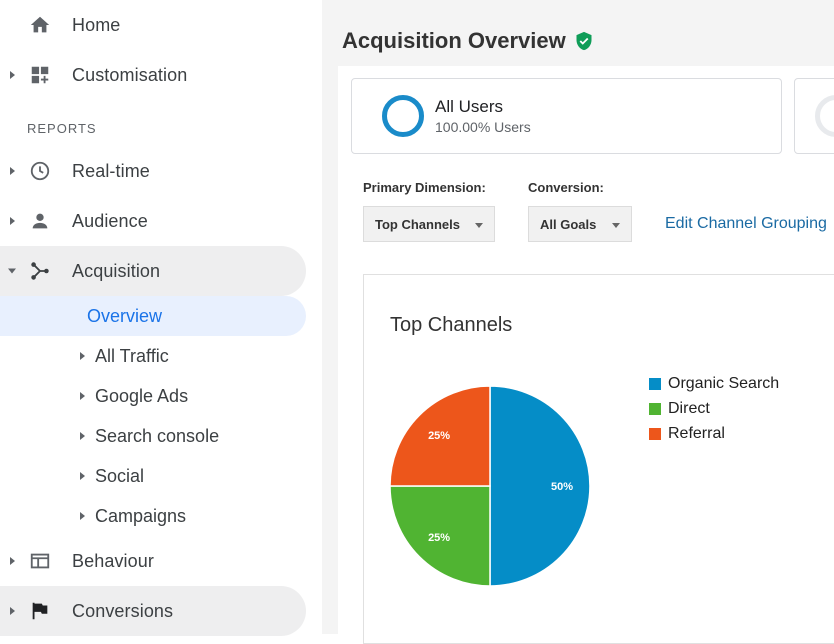 The width and height of the screenshot is (834, 644). I want to click on nav-conversions: Conversions, so click(153, 611).